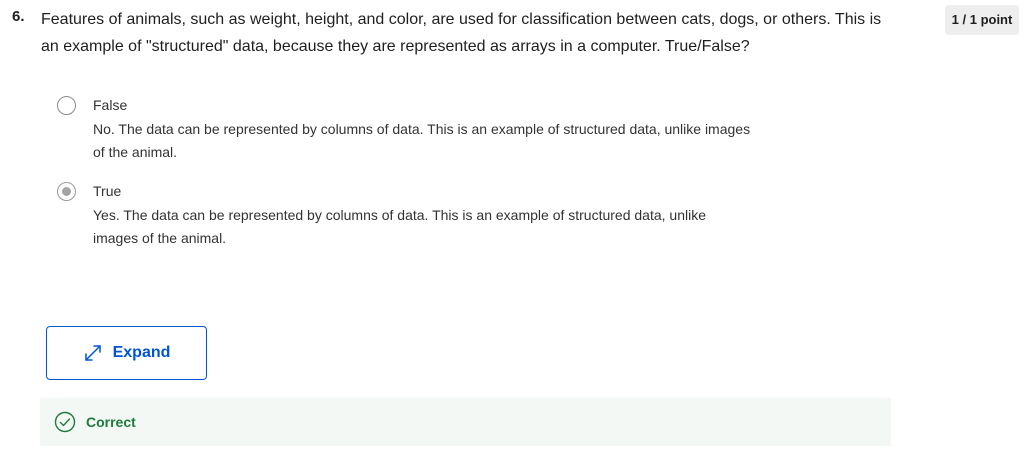 The image size is (1035, 463). What do you see at coordinates (111, 422) in the screenshot?
I see `result-label: Correct` at bounding box center [111, 422].